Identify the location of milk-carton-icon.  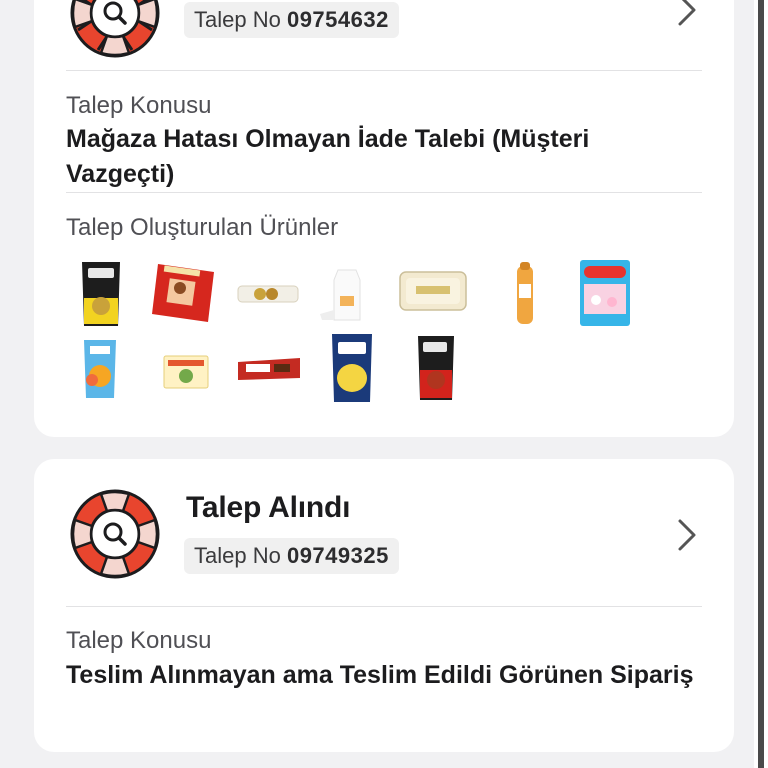
(340, 295).